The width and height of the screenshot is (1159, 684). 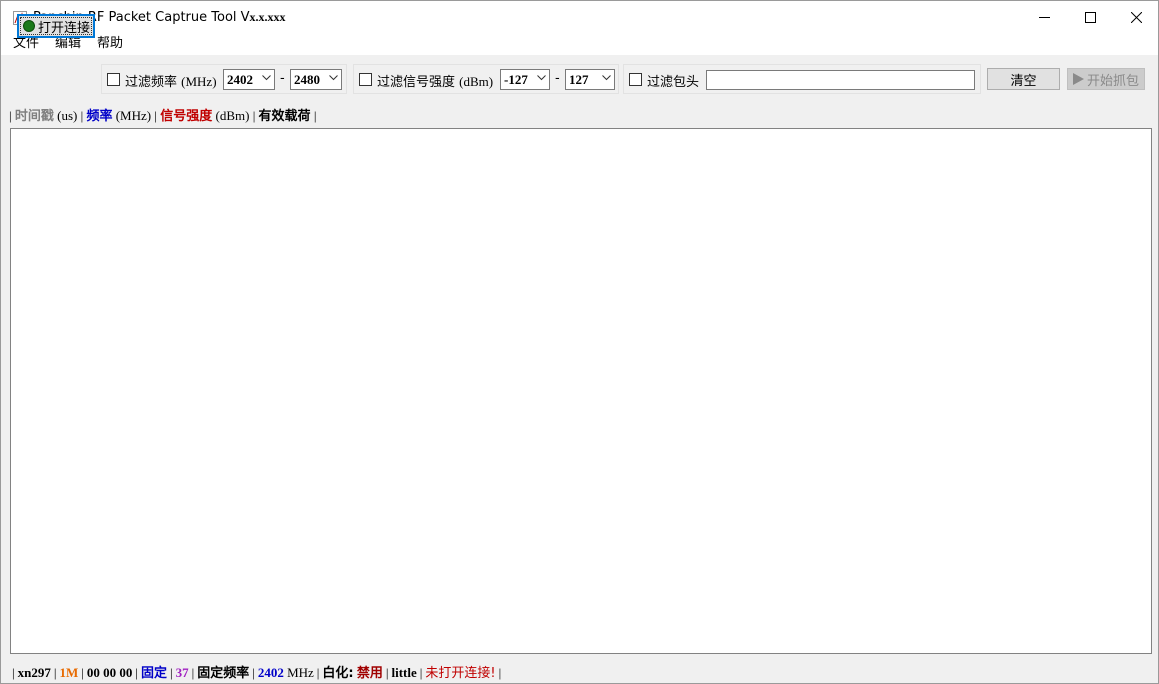 I want to click on filter-header-label: 过滤包头, so click(x=673, y=82).